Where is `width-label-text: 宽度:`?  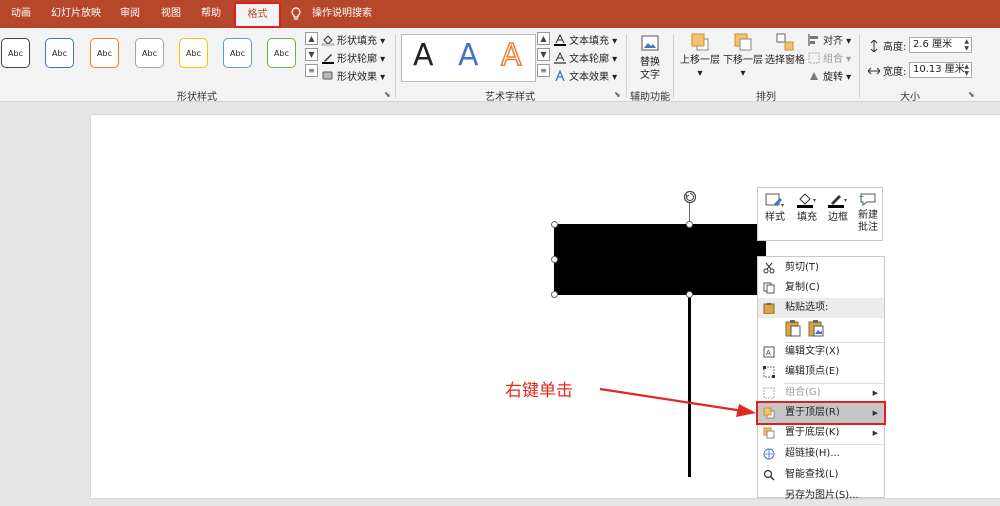
width-label-text: 宽度: is located at coordinates (895, 72).